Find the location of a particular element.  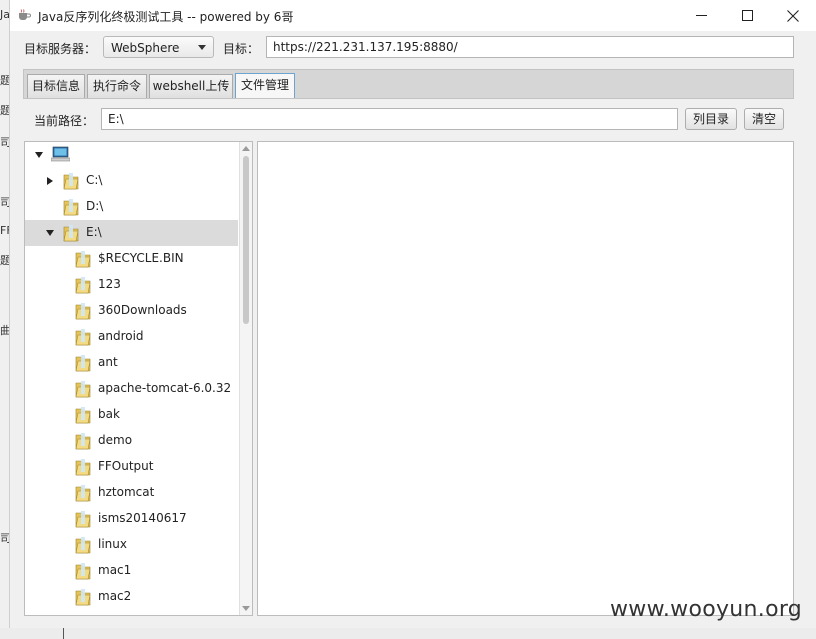

tree-item-folder: mac1 is located at coordinates (131, 571).